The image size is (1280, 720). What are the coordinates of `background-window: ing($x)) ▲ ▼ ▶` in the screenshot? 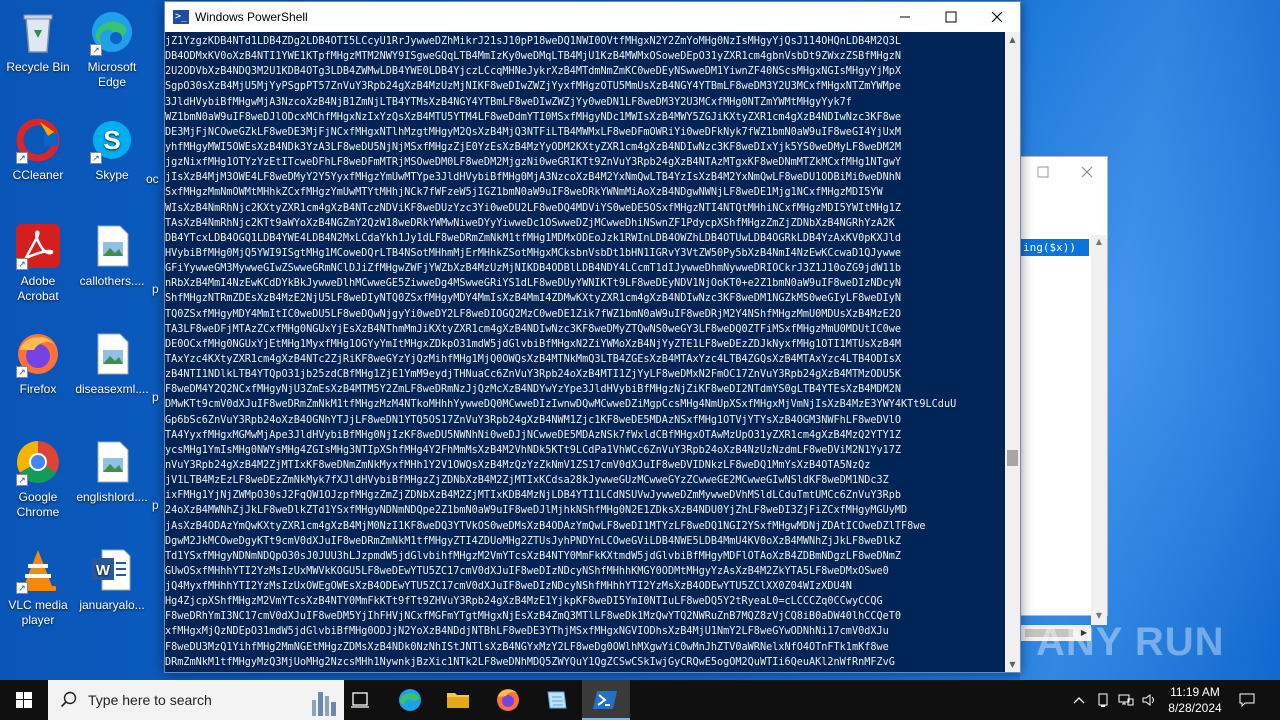 It's located at (1064, 398).